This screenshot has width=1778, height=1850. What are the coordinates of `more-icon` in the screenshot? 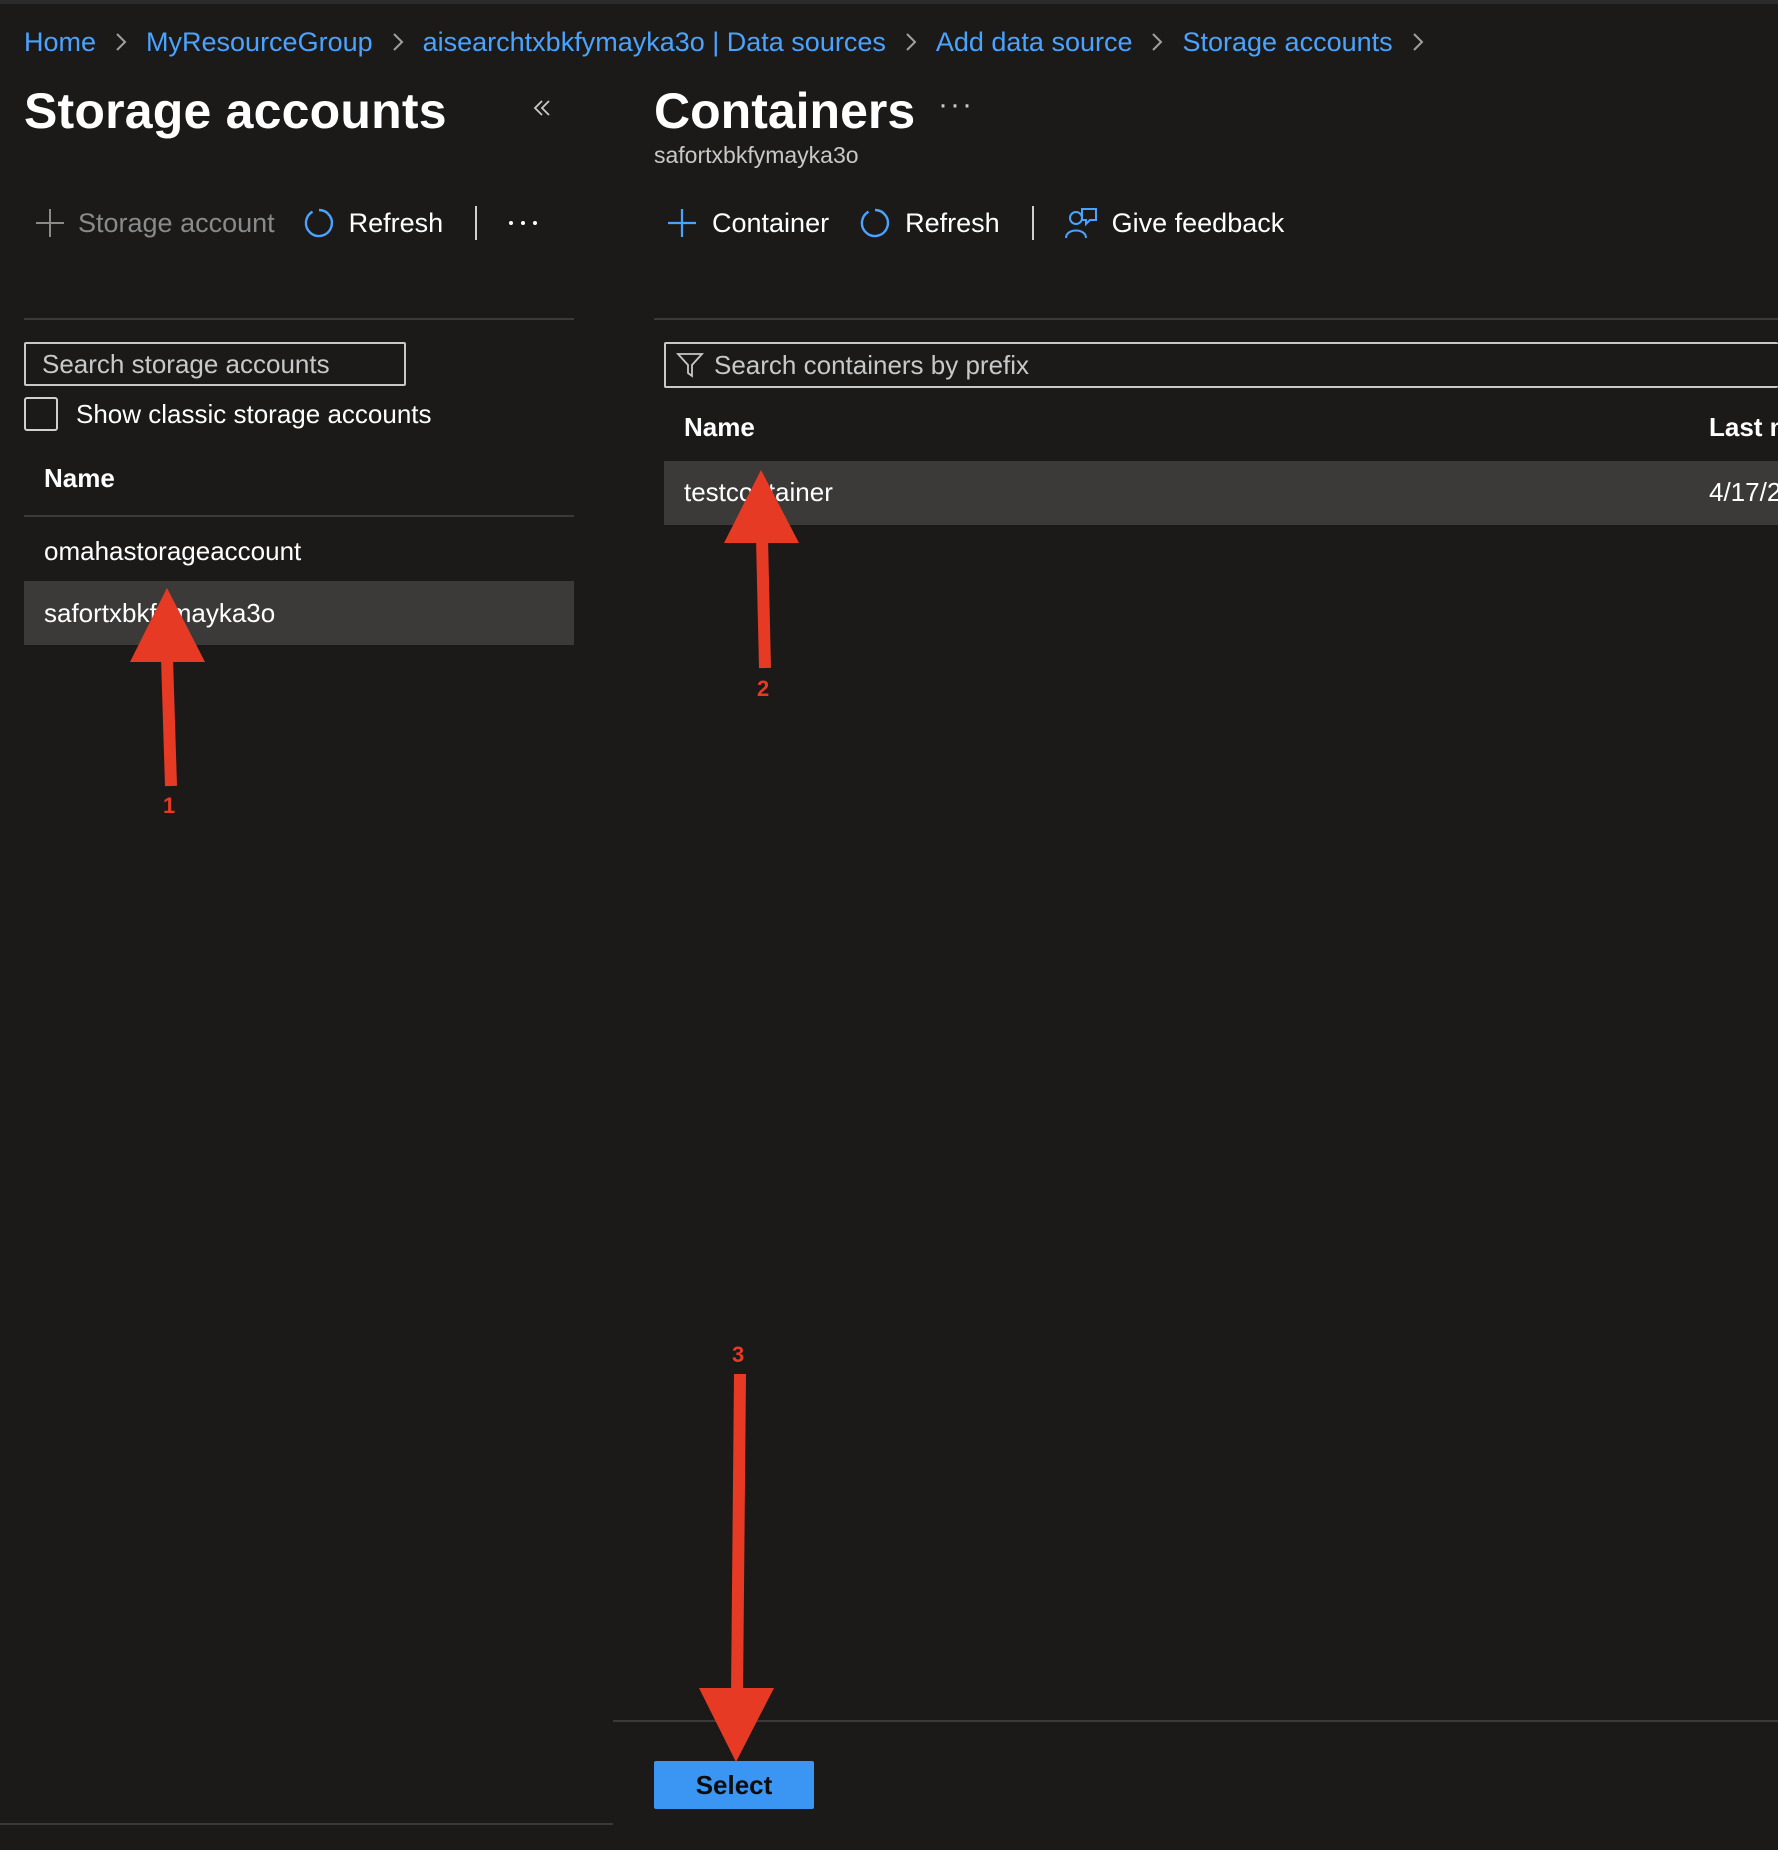 It's located at (523, 223).